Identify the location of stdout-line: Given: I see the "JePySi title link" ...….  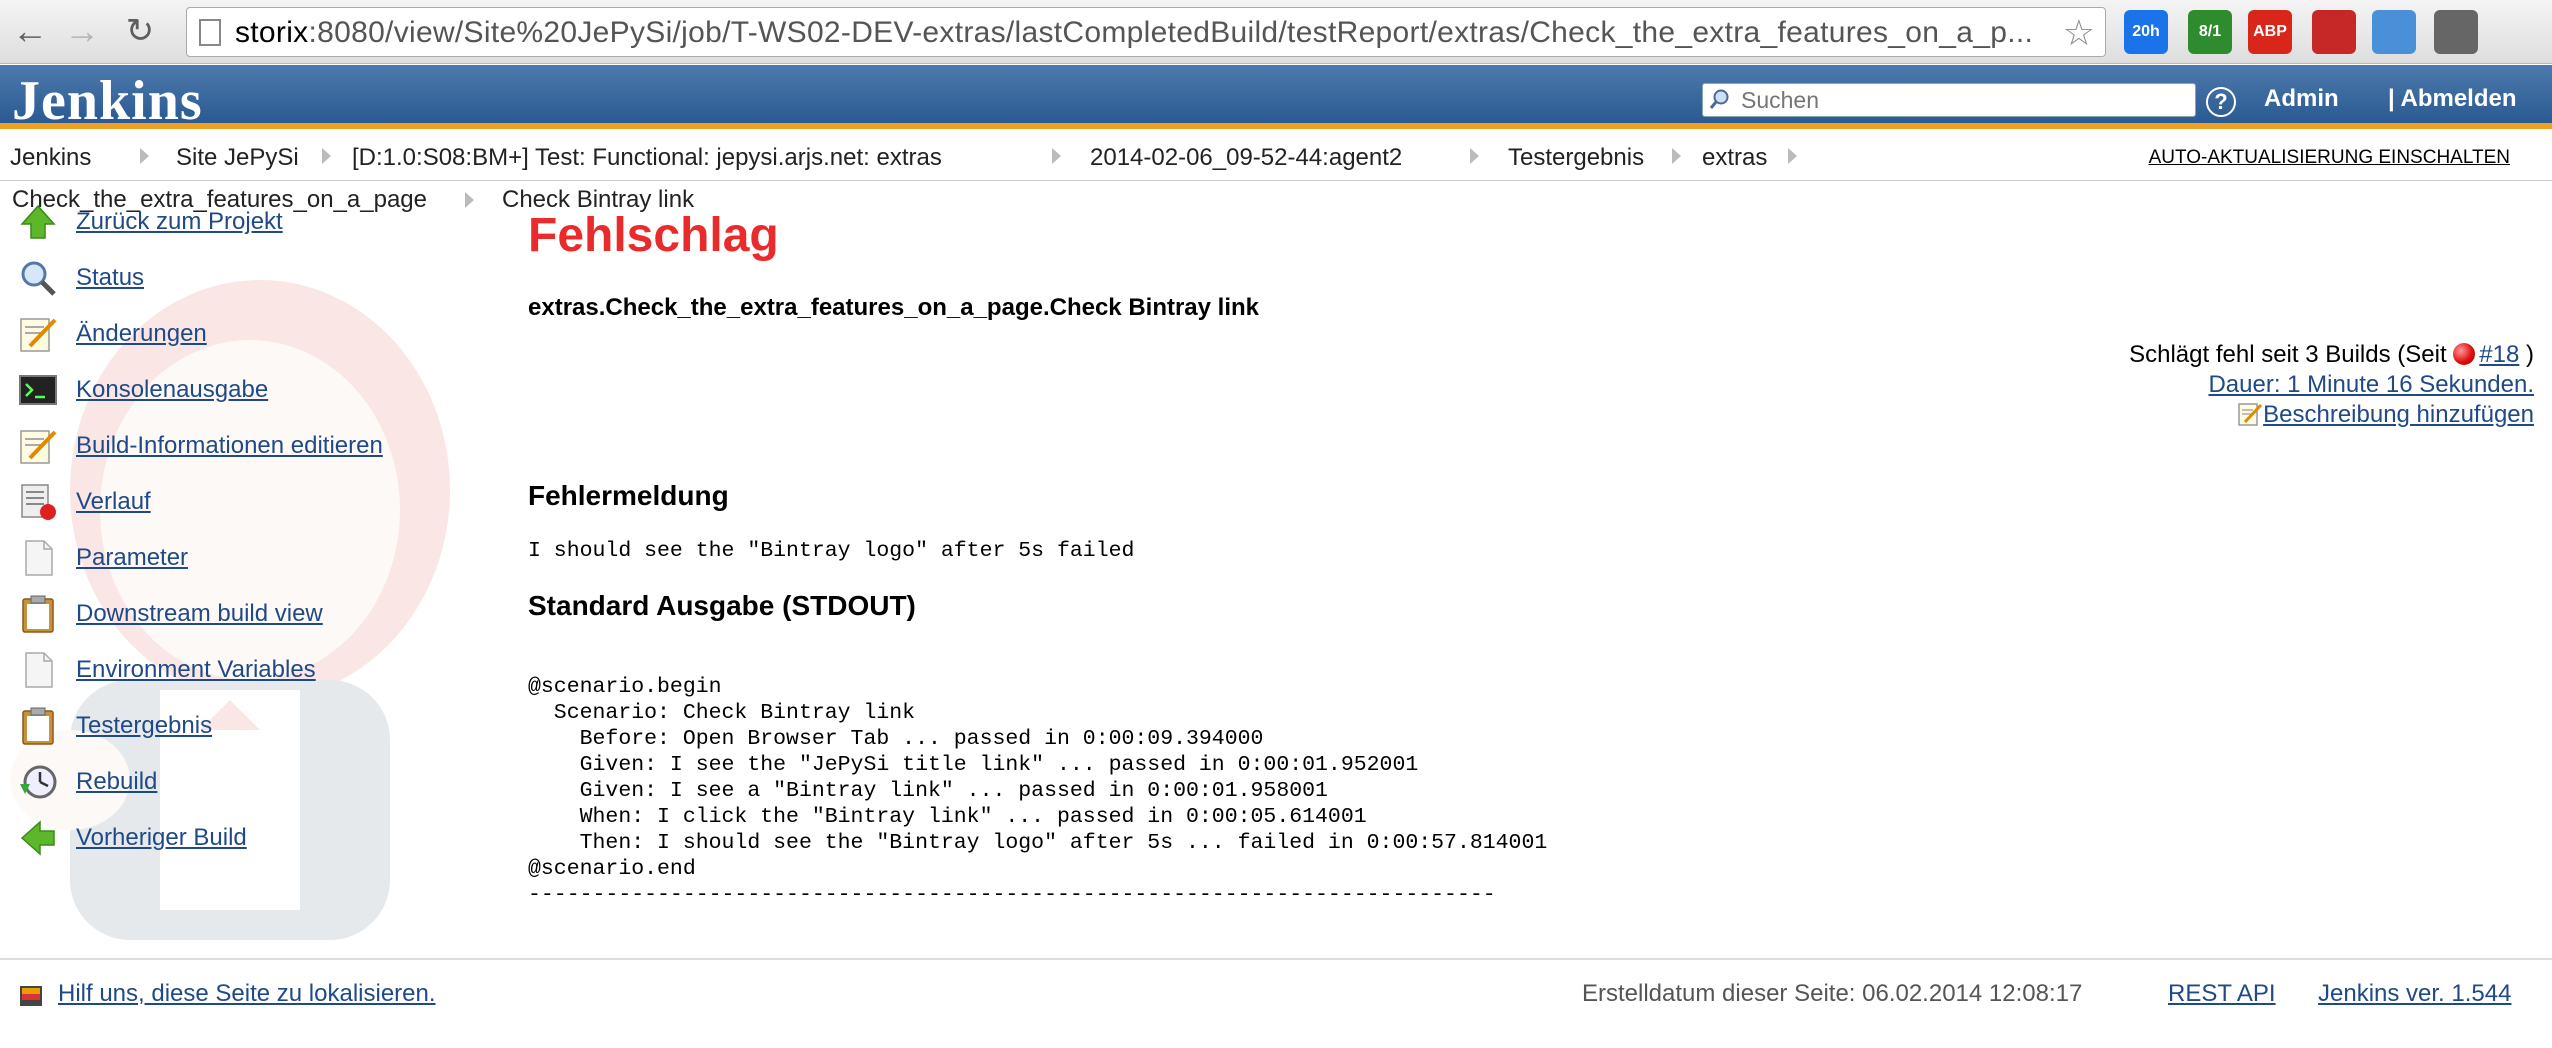
(973, 765).